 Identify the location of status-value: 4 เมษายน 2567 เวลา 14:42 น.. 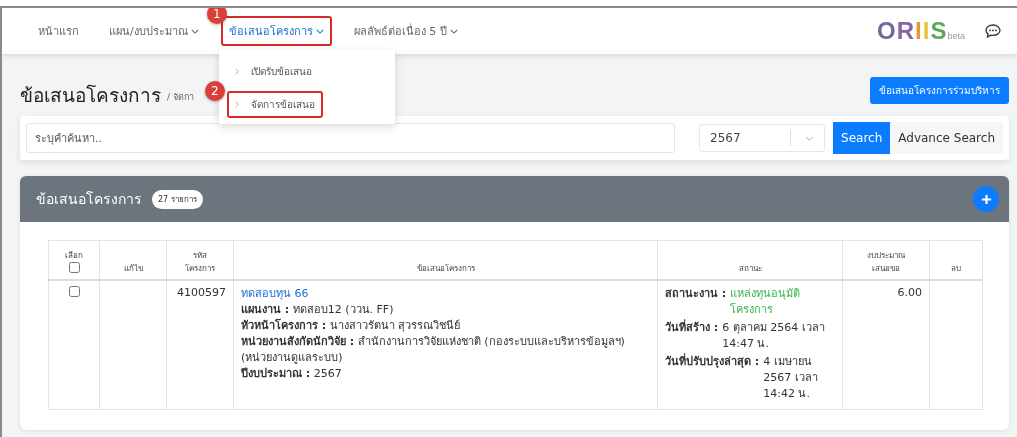
(791, 378).